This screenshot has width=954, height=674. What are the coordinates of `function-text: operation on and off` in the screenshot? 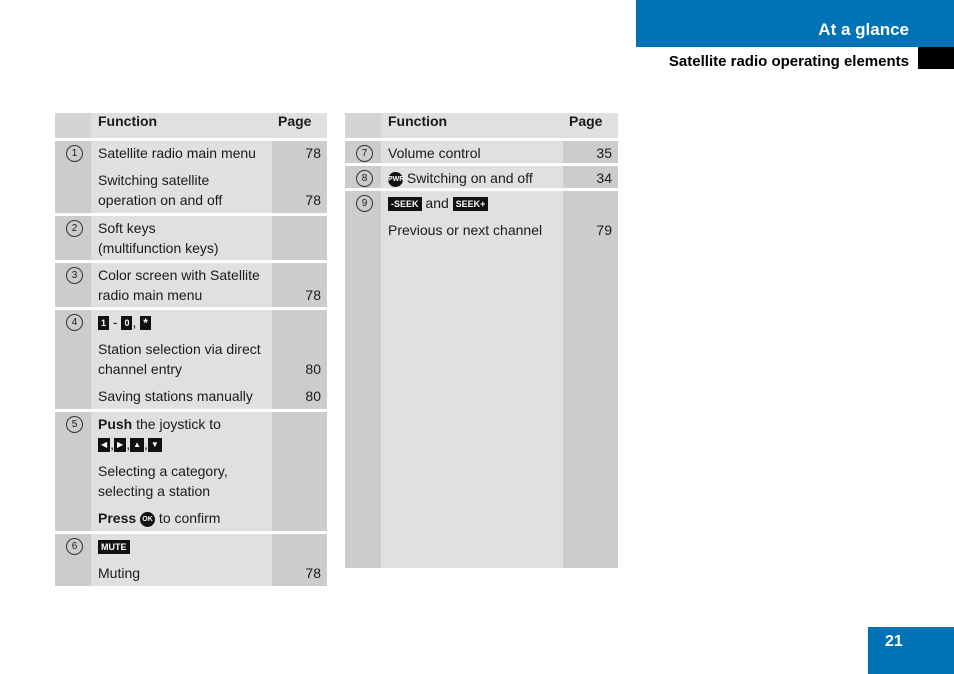 It's located at (160, 200).